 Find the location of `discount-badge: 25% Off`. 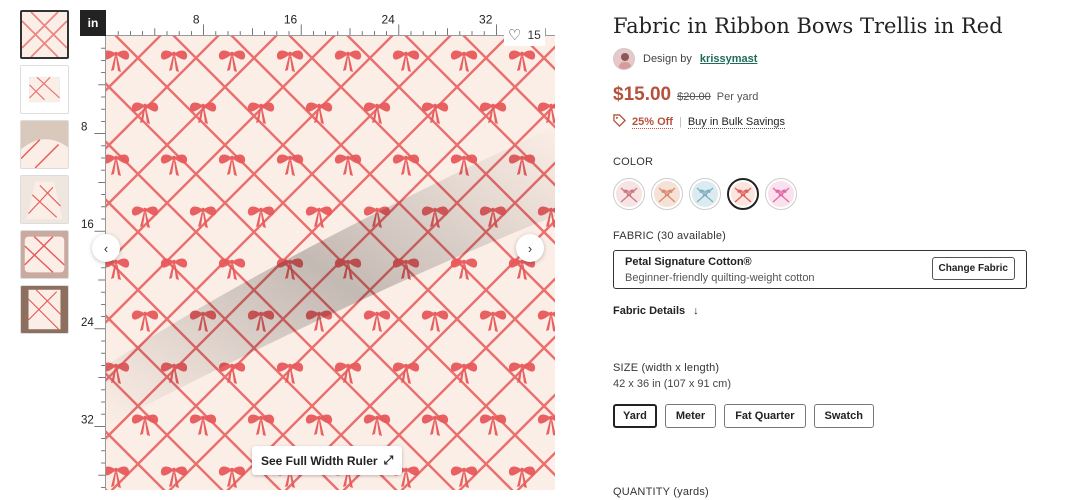

discount-badge: 25% Off is located at coordinates (652, 122).